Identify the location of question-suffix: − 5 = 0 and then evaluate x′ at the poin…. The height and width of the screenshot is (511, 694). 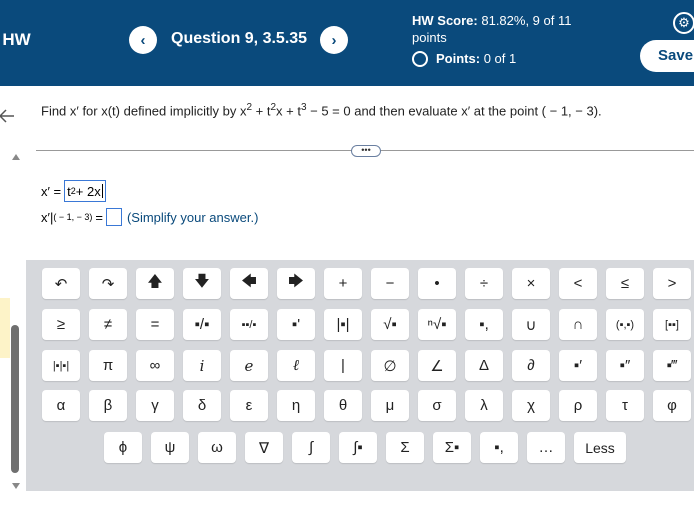
(454, 111).